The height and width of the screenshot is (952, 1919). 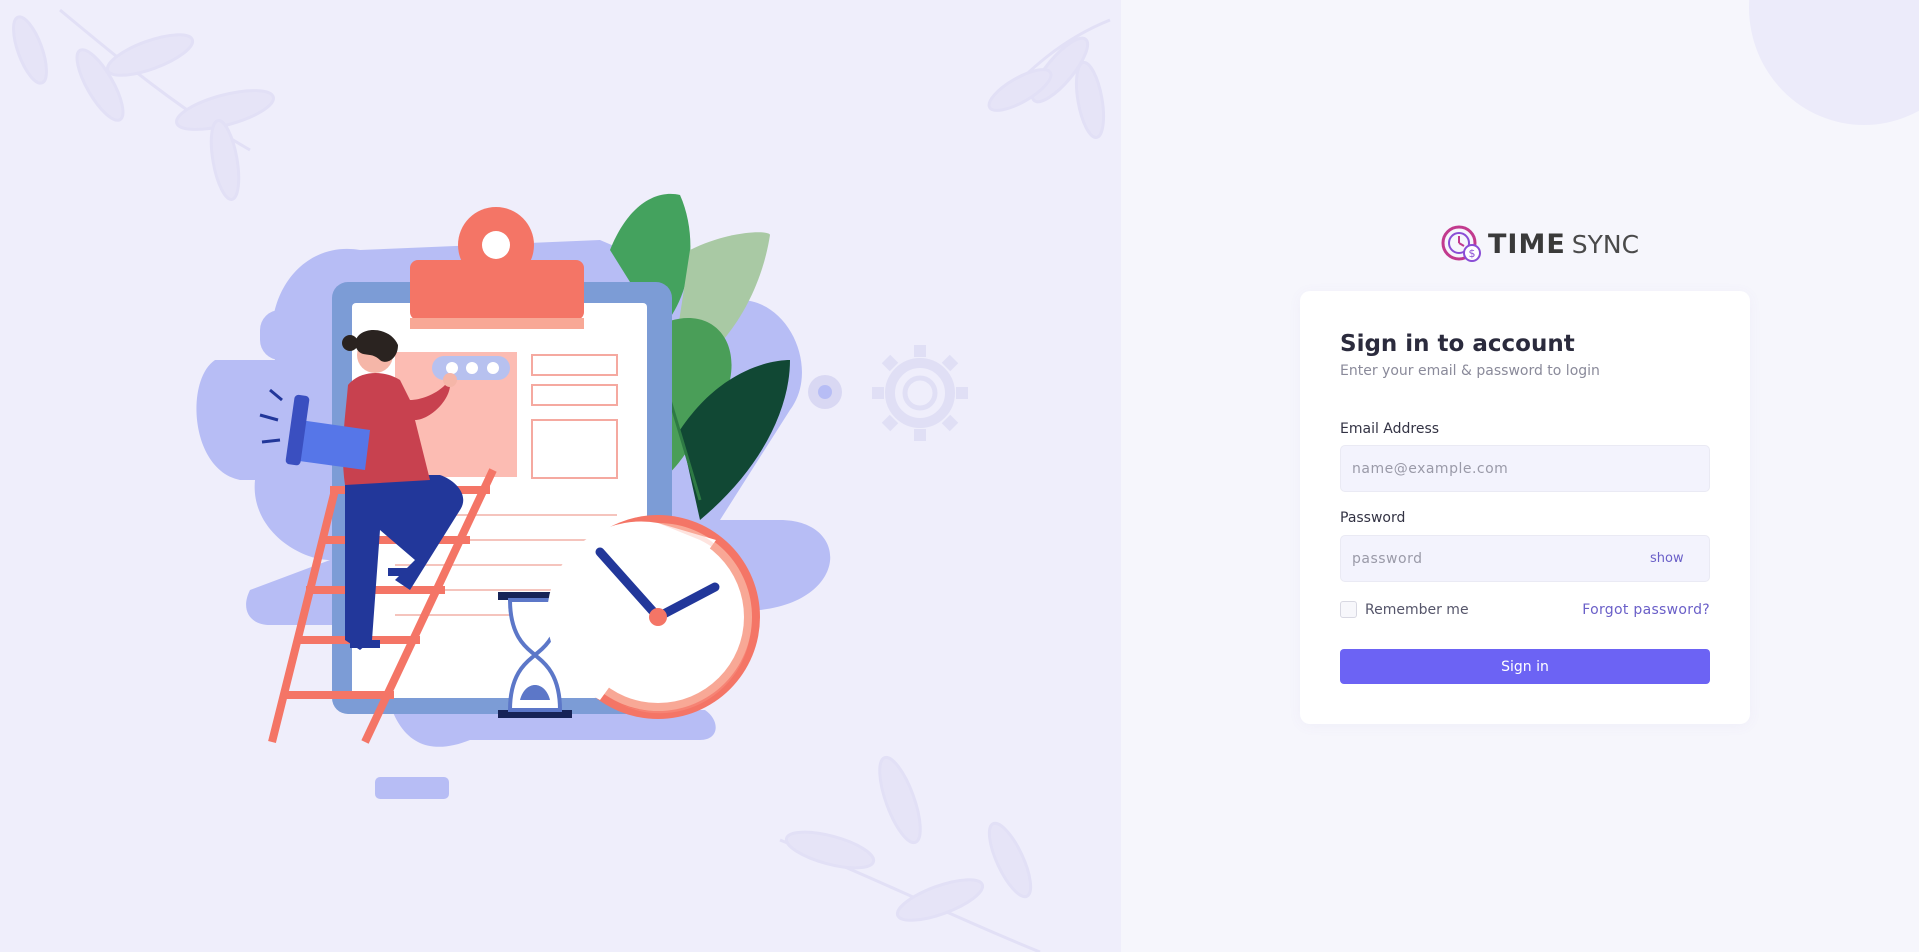 I want to click on clock-dollar-icon: $, so click(x=1461, y=243).